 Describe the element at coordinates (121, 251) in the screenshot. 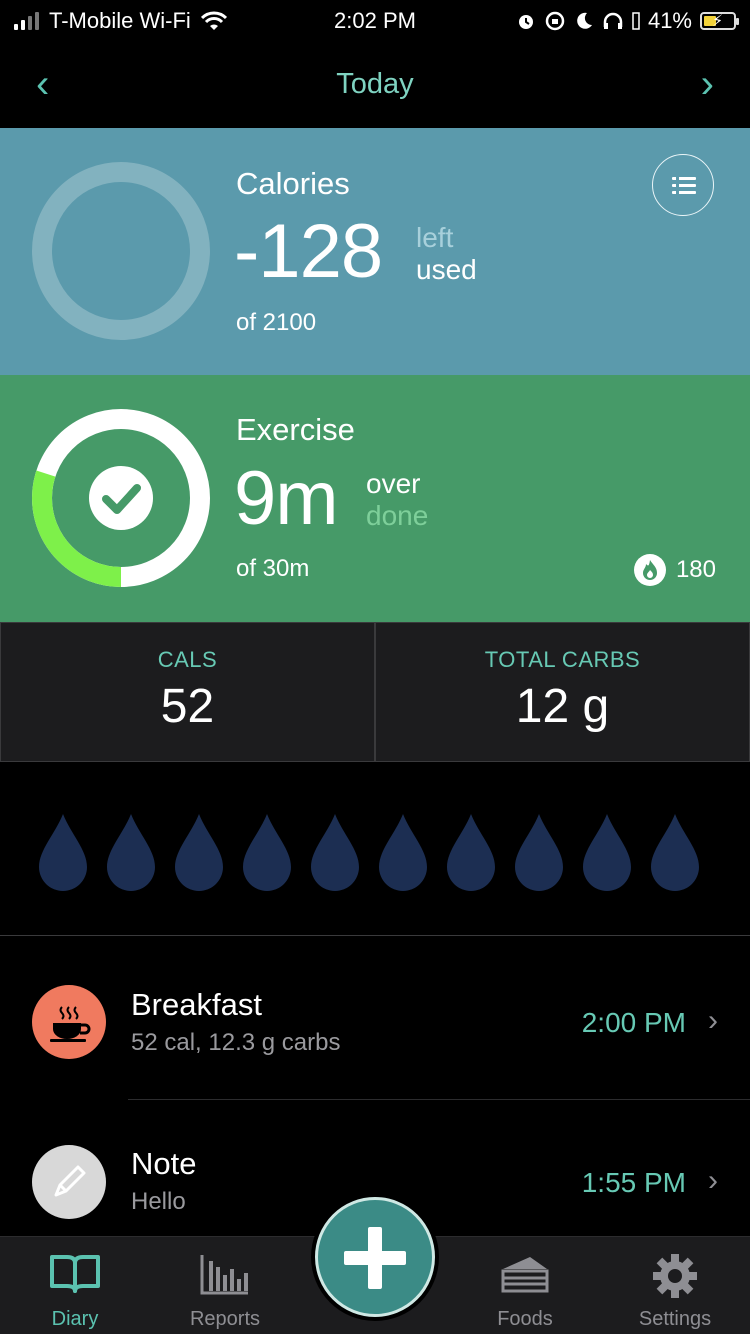

I see `calories-ring` at that location.